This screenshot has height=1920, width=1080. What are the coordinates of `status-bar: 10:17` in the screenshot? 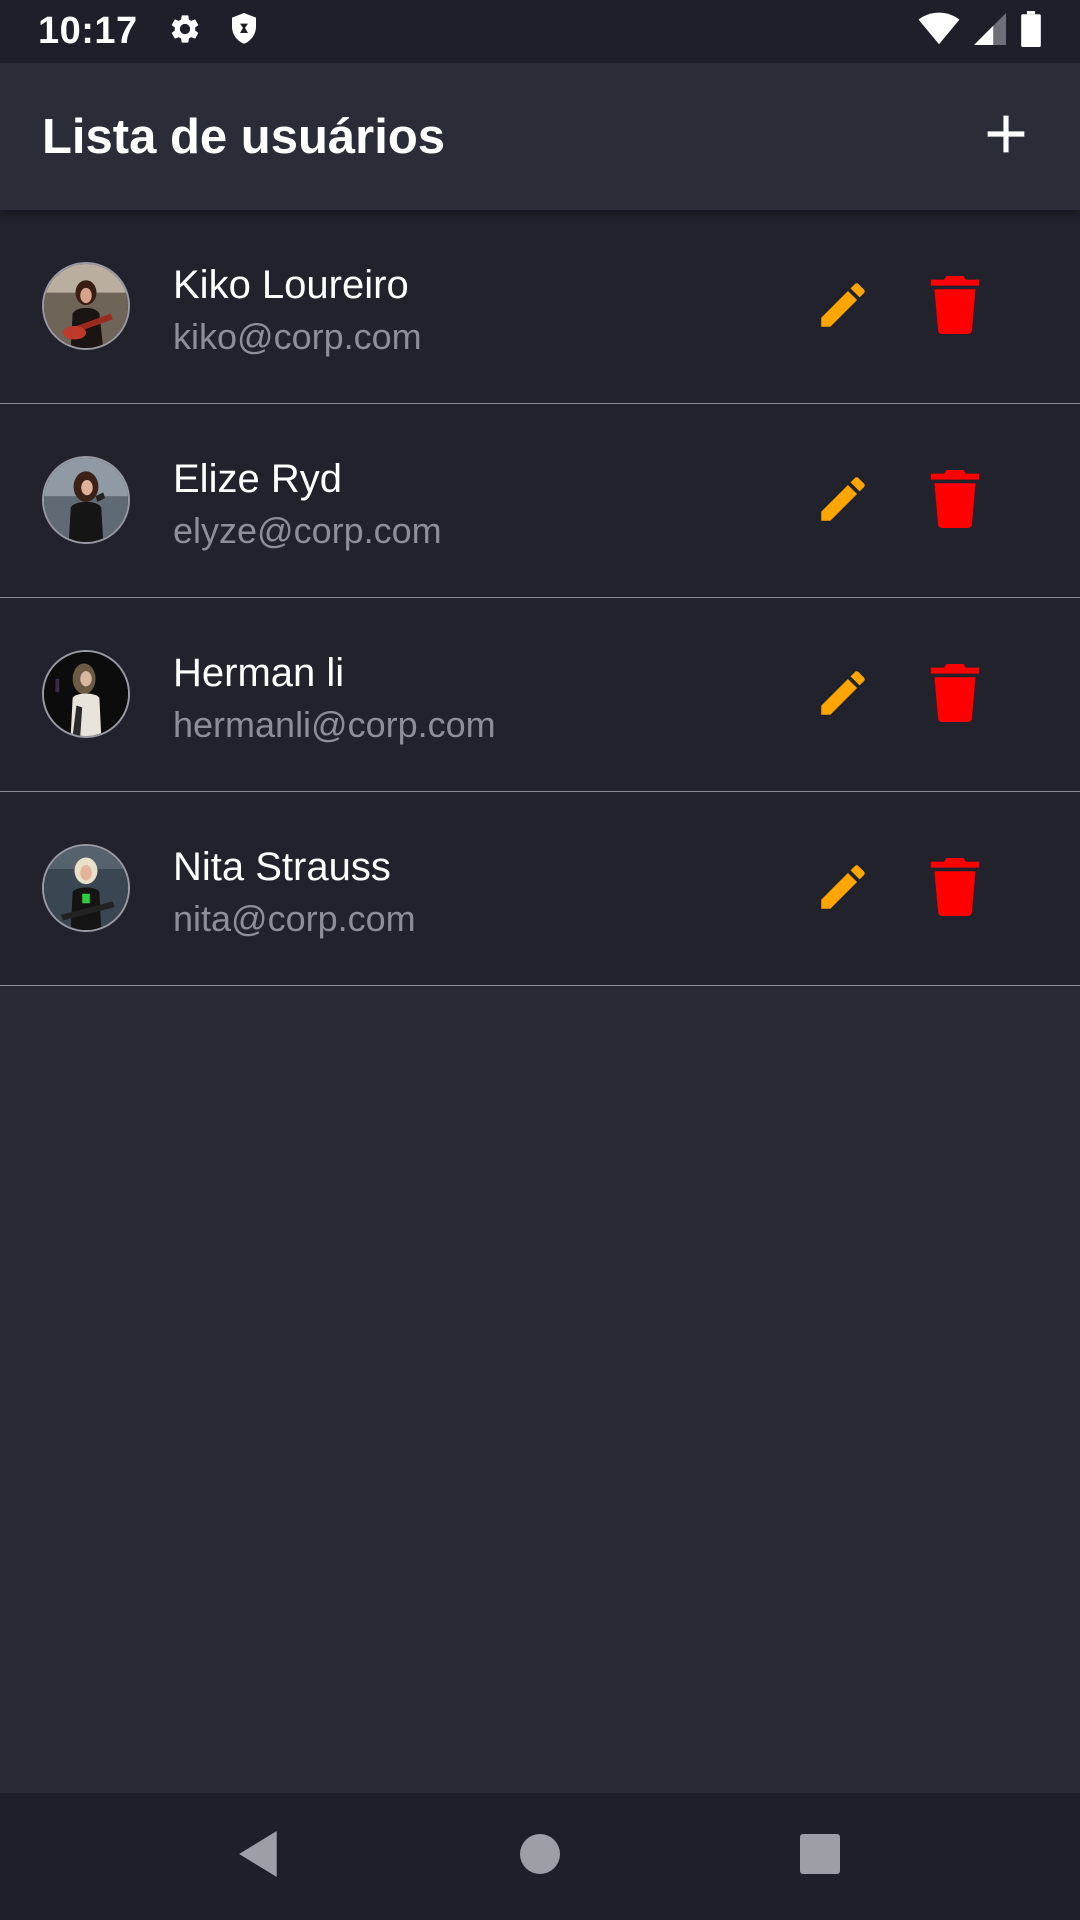 It's located at (540, 31).